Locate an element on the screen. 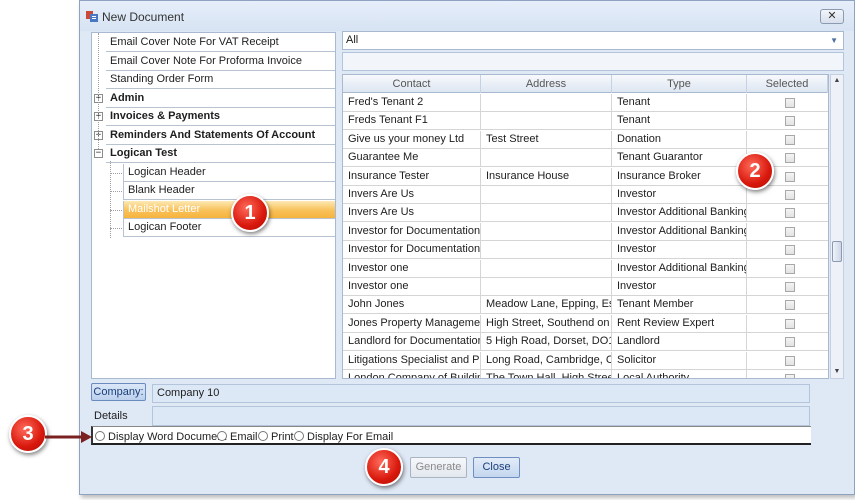  close-button: Close is located at coordinates (496, 467).